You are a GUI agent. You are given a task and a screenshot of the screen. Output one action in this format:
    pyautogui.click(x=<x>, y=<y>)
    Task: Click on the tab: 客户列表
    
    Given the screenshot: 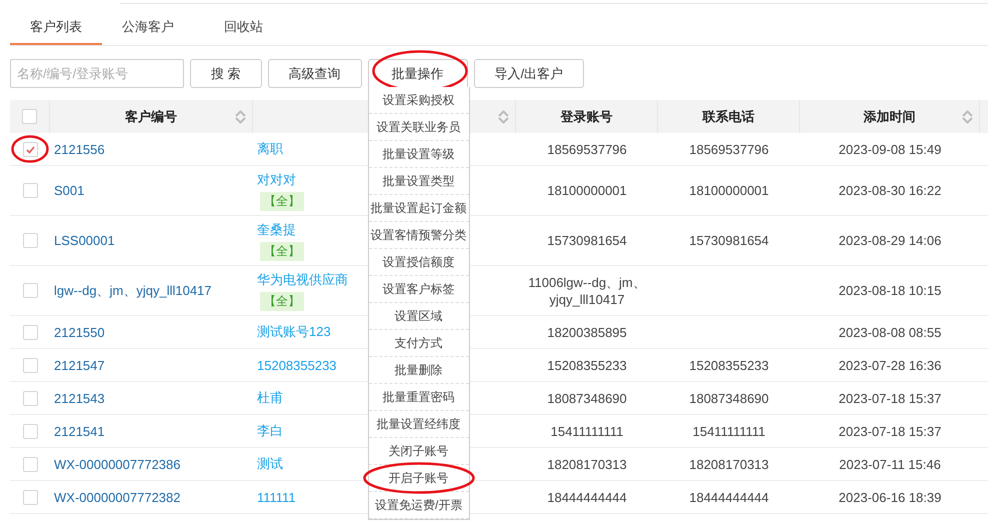 What is the action you would take?
    pyautogui.click(x=56, y=31)
    